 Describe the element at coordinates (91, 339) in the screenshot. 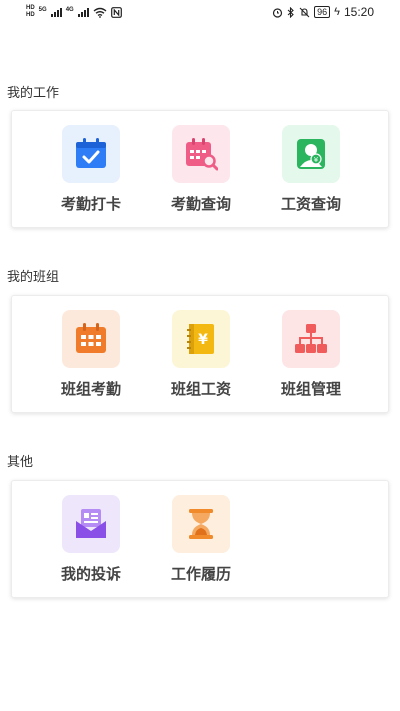

I see `team-calendar-icon` at that location.